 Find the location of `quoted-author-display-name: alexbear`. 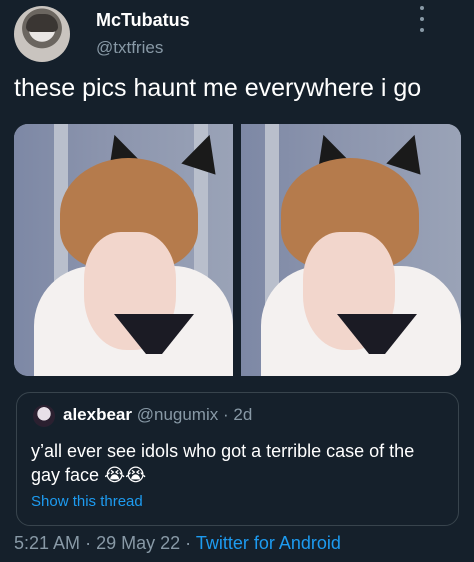

quoted-author-display-name: alexbear is located at coordinates (97, 414).